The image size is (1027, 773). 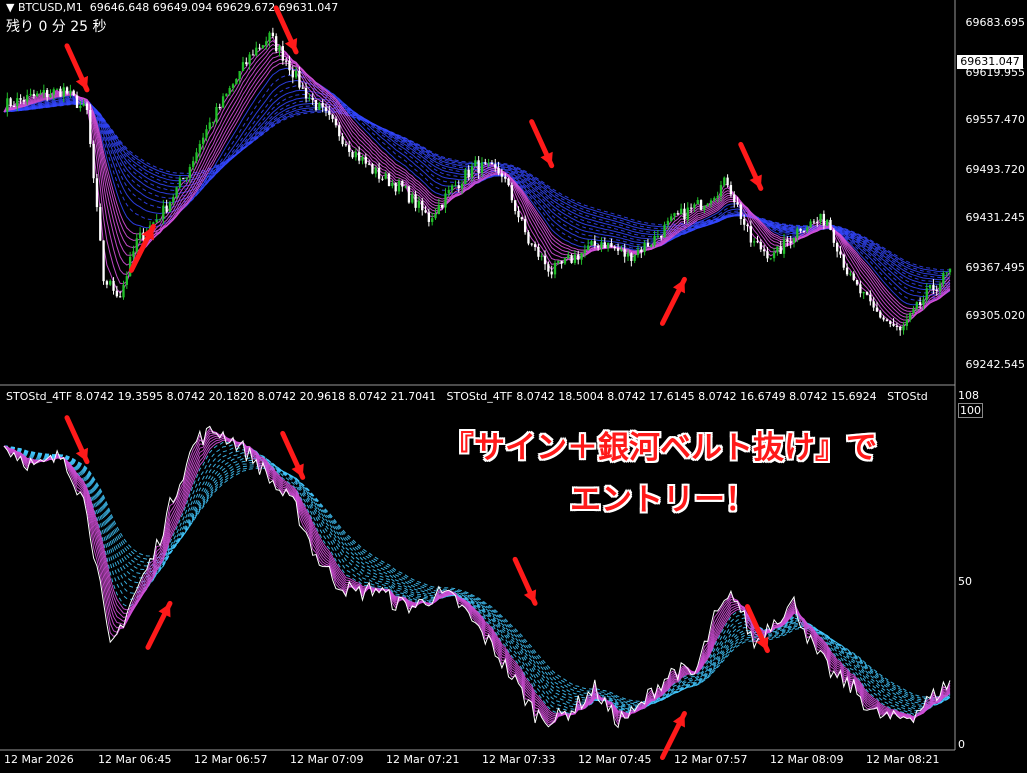 What do you see at coordinates (995, 169) in the screenshot?
I see `price-tick: 69493.720` at bounding box center [995, 169].